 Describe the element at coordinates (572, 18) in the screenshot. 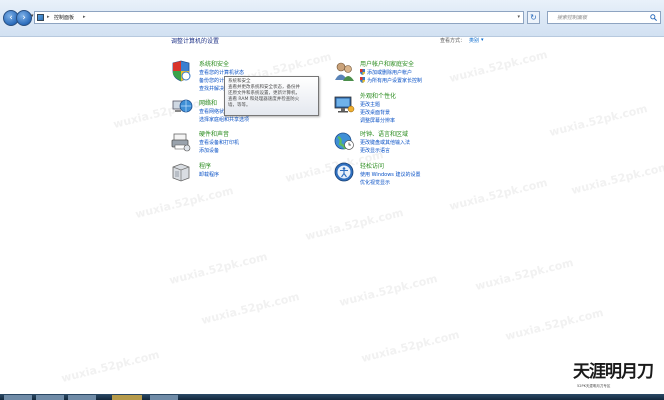

I see `search-placeholder: 搜索控制面板` at that location.